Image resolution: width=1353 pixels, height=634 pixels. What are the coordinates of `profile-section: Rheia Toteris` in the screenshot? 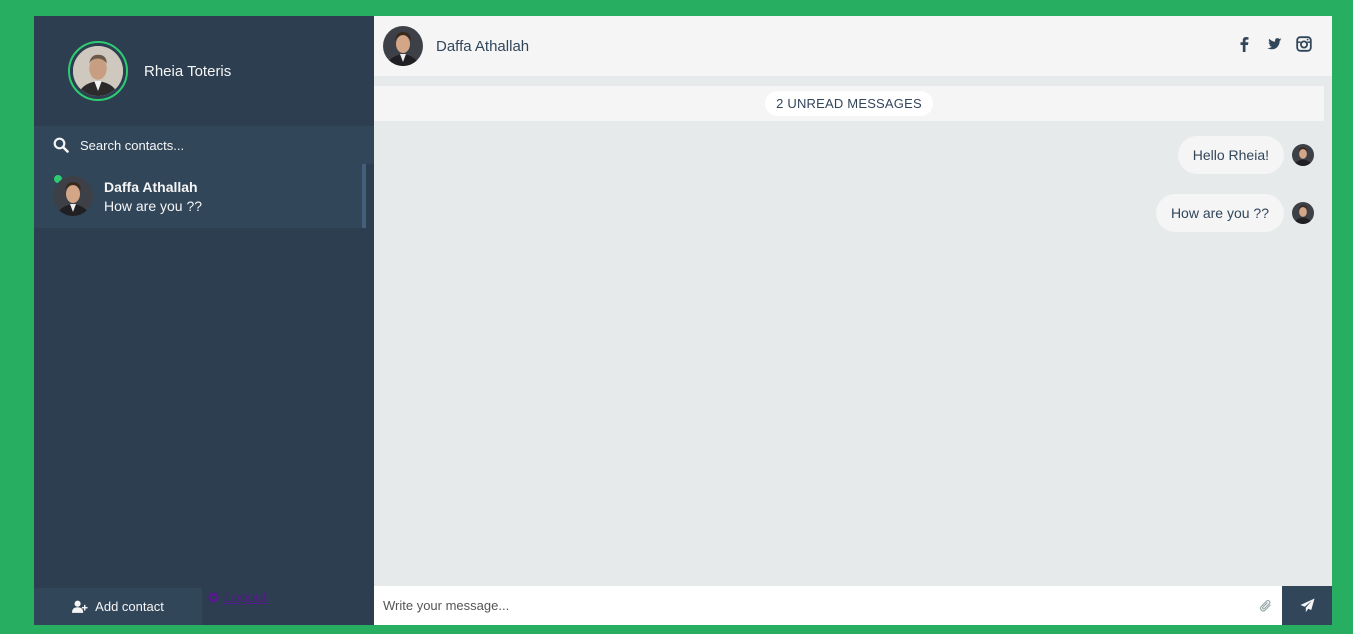 It's located at (204, 71).